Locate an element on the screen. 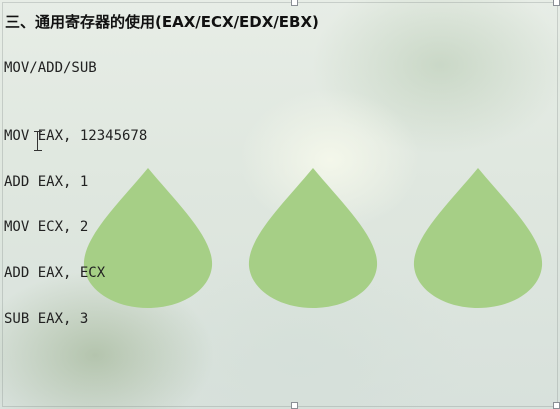 The height and width of the screenshot is (409, 560). code-line-4: MOV ECX, 2 is located at coordinates (46, 227).